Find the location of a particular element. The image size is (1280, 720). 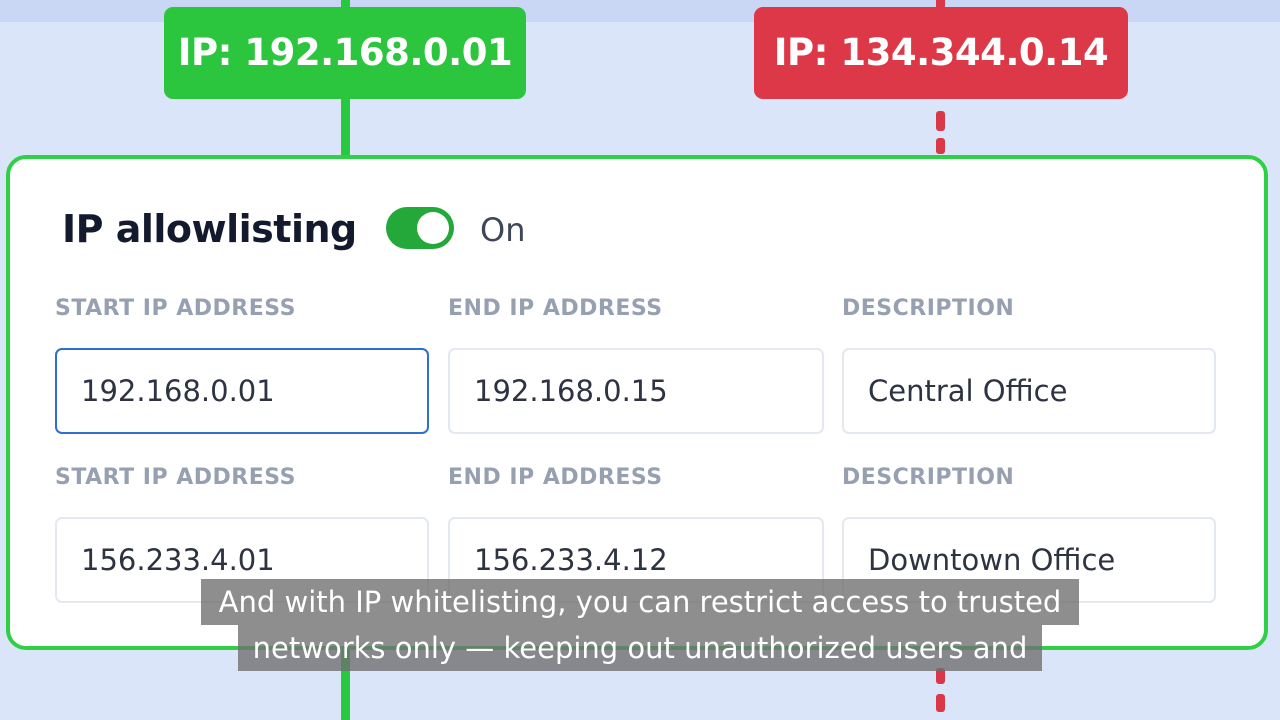

toggle-knob is located at coordinates (433, 228).